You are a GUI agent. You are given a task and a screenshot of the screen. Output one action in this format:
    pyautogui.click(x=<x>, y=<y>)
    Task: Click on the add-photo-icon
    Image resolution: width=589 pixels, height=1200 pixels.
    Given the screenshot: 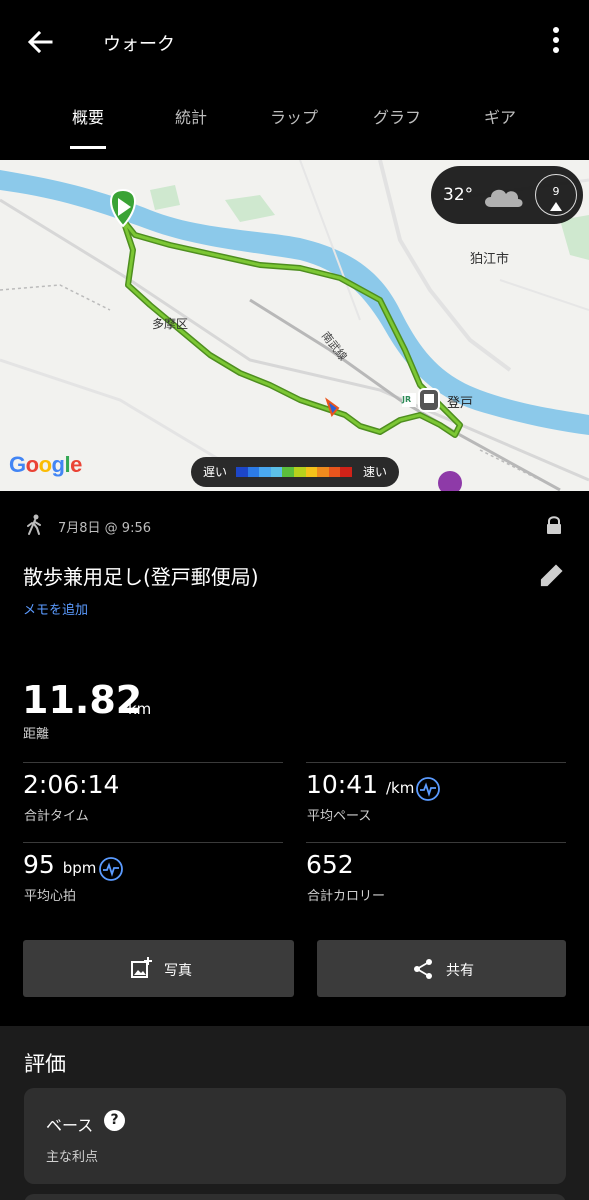 What is the action you would take?
    pyautogui.click(x=141, y=967)
    